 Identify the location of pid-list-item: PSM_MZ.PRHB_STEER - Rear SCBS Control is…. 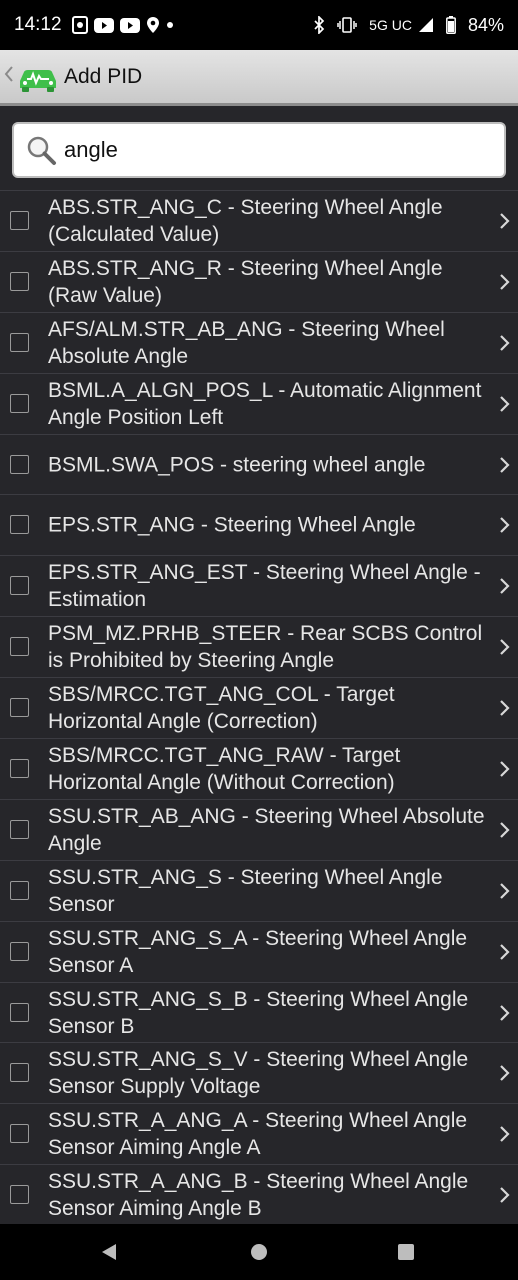
(259, 646).